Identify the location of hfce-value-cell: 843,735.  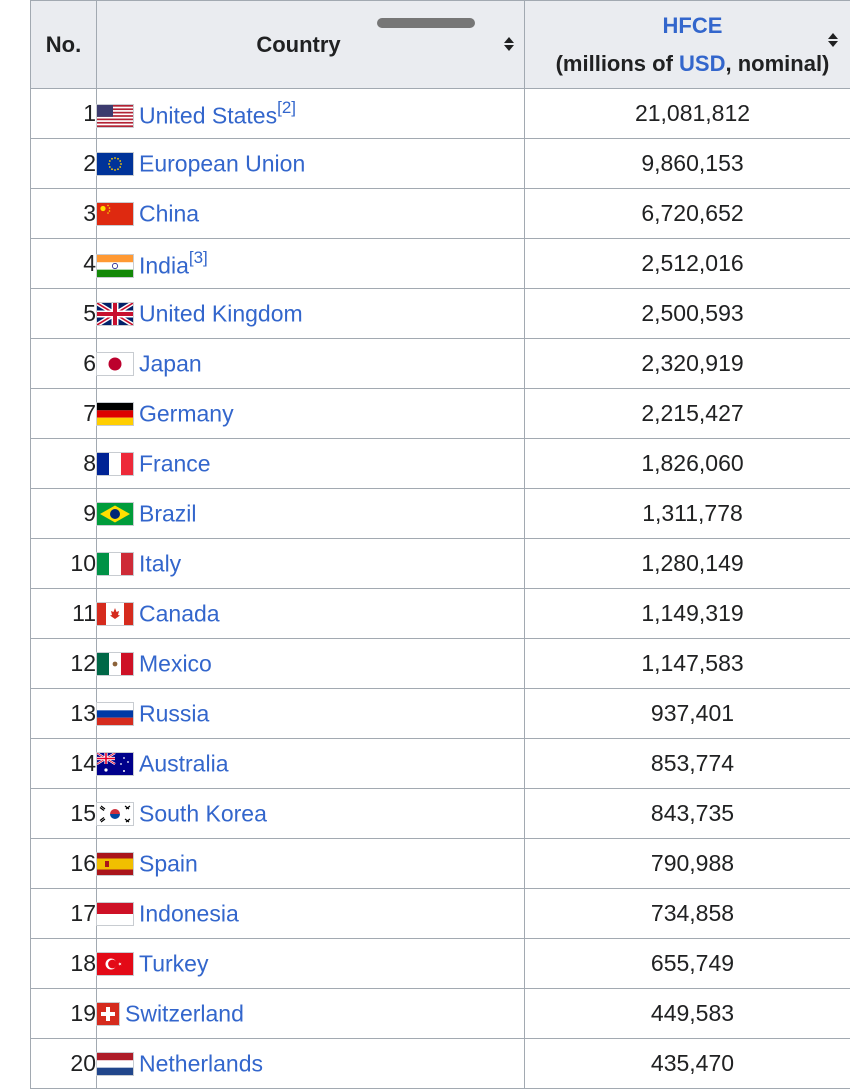
(687, 814).